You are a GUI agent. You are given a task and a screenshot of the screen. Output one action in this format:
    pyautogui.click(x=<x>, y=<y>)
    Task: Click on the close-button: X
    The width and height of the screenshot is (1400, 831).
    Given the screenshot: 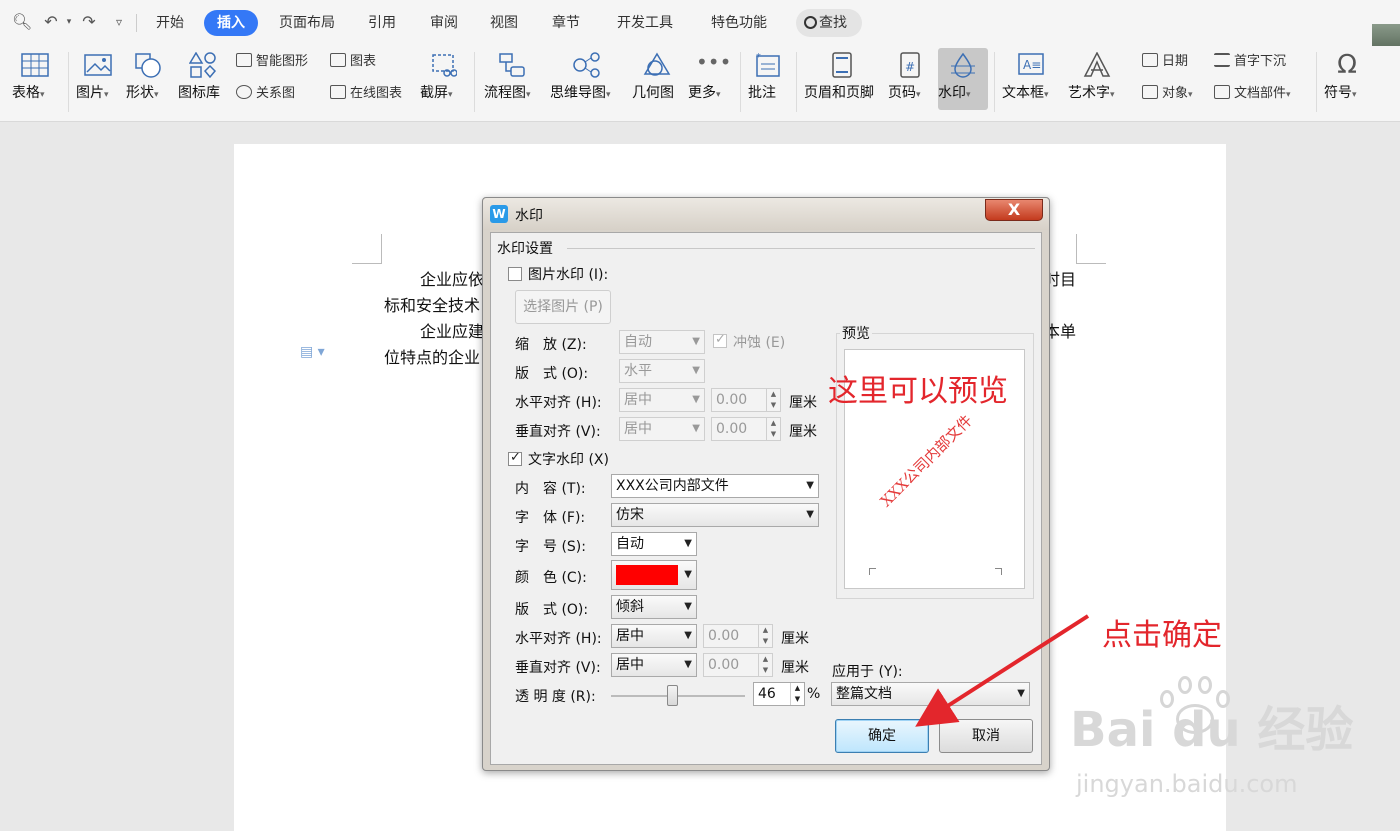 What is the action you would take?
    pyautogui.click(x=1014, y=210)
    